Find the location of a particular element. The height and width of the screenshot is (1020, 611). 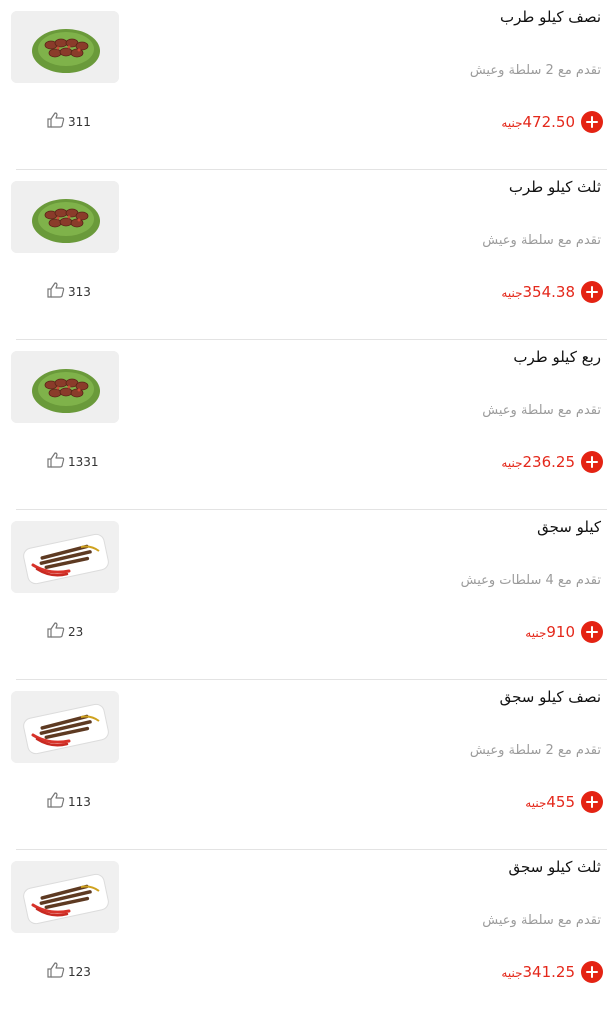

dish-price: 236.25جنيه is located at coordinates (538, 462).